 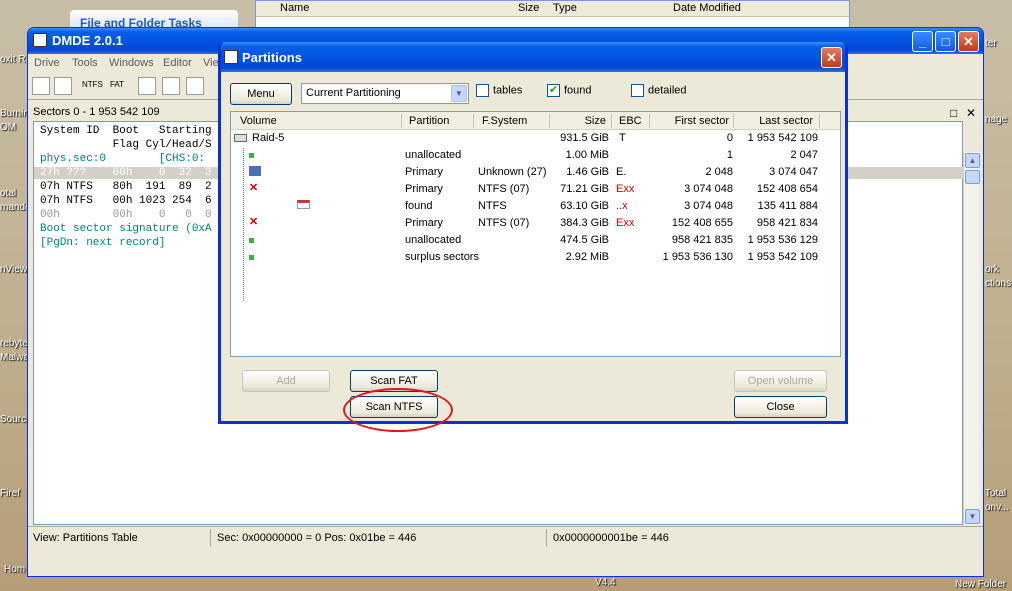 I want to click on menu-windows: Windows, so click(x=131, y=63).